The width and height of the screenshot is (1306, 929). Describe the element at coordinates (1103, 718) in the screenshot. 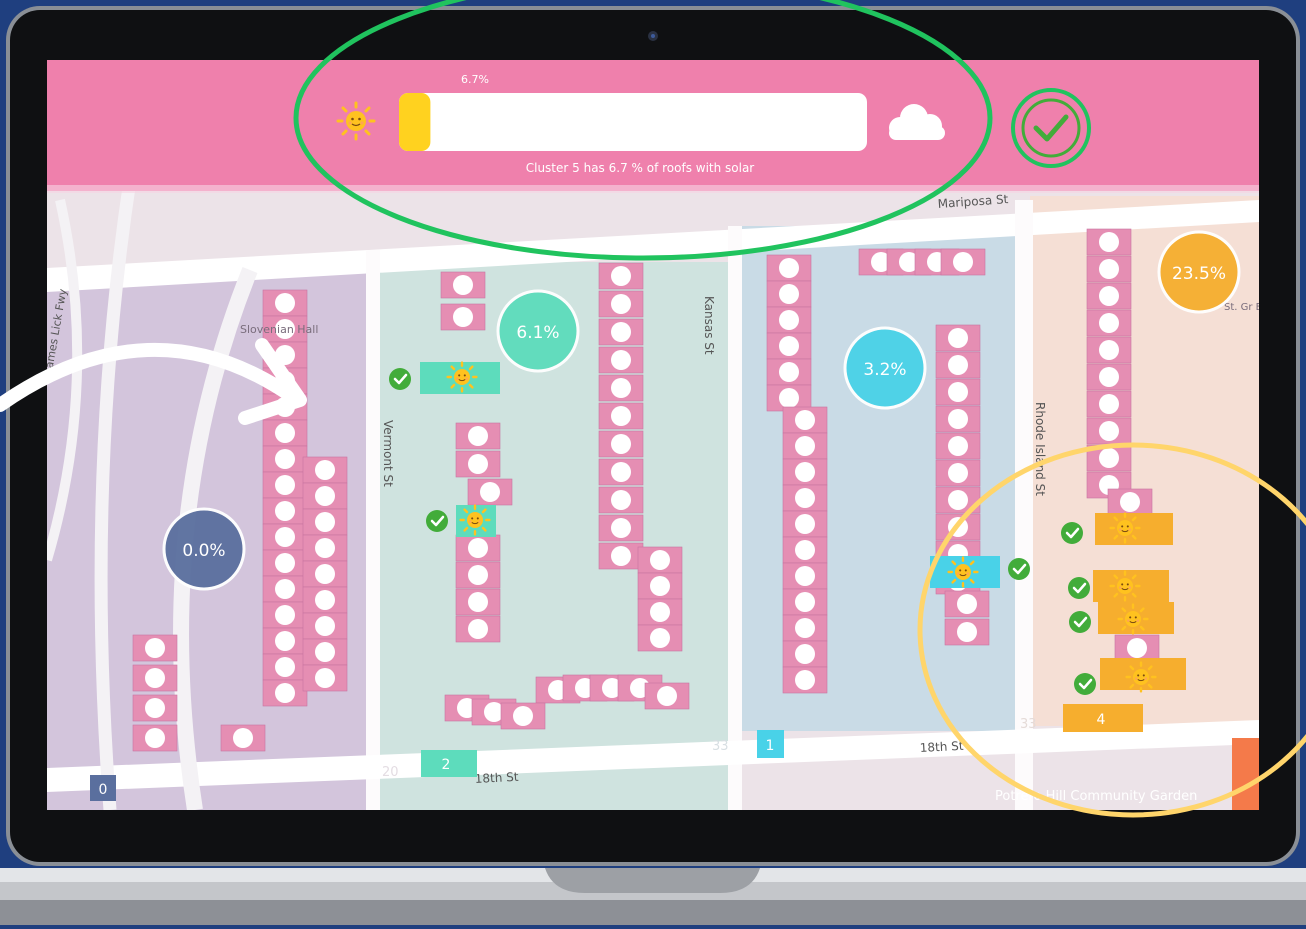

I see `cluster-tag-4: 4` at that location.